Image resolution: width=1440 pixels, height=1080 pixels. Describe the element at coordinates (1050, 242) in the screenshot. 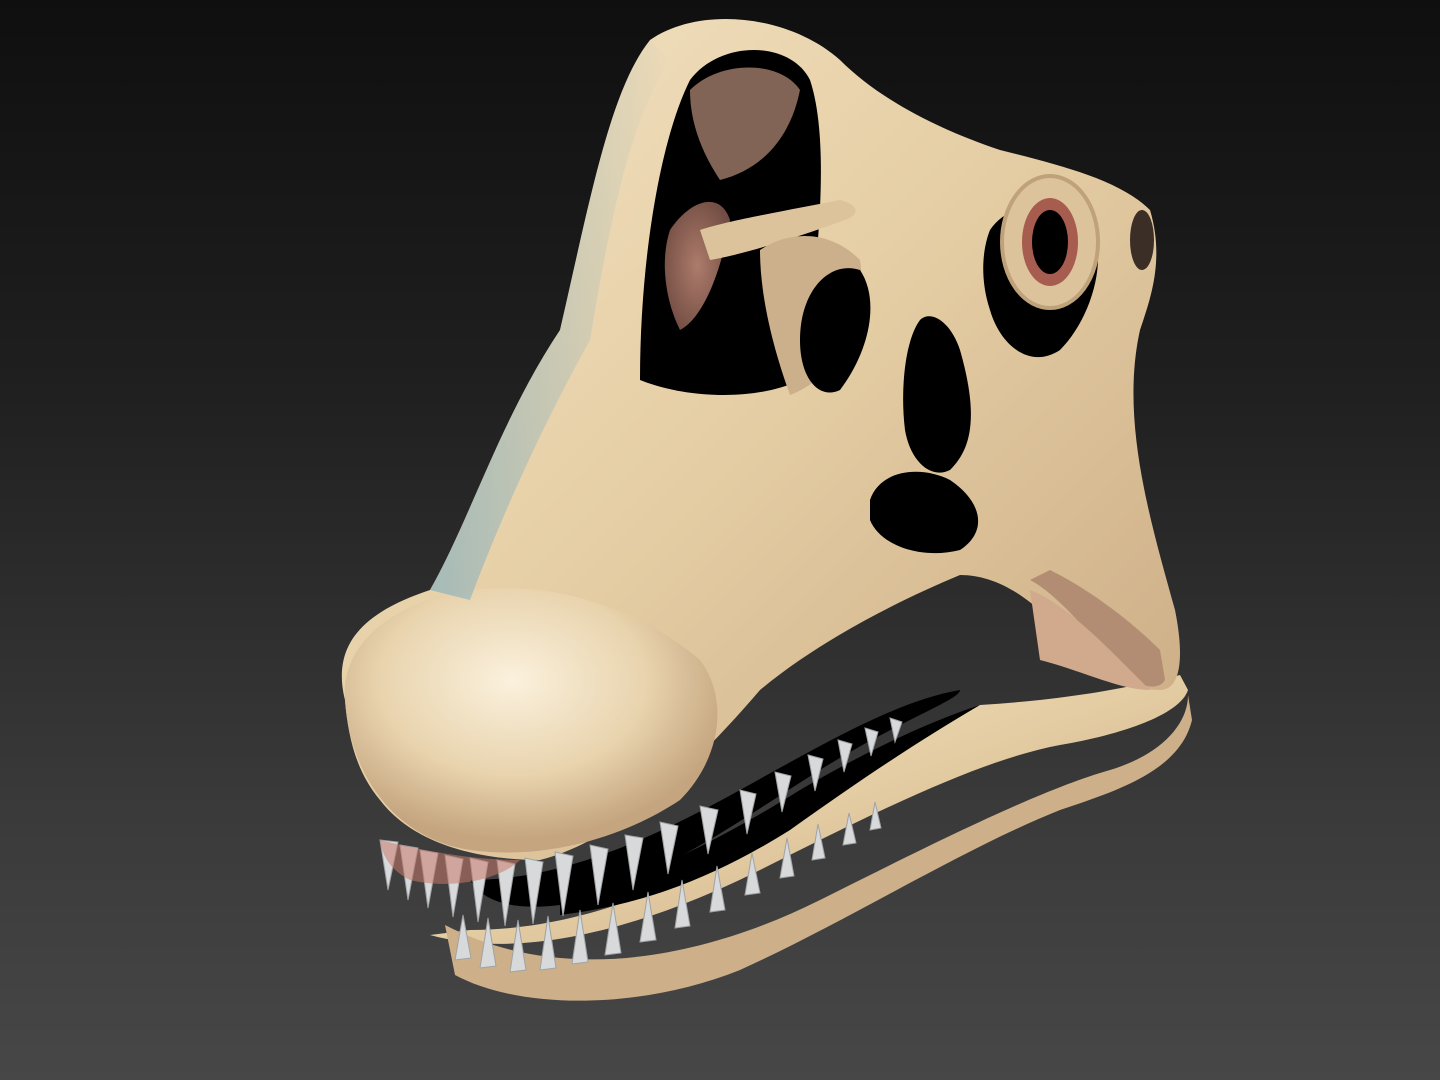

I see `orbital-ring` at that location.